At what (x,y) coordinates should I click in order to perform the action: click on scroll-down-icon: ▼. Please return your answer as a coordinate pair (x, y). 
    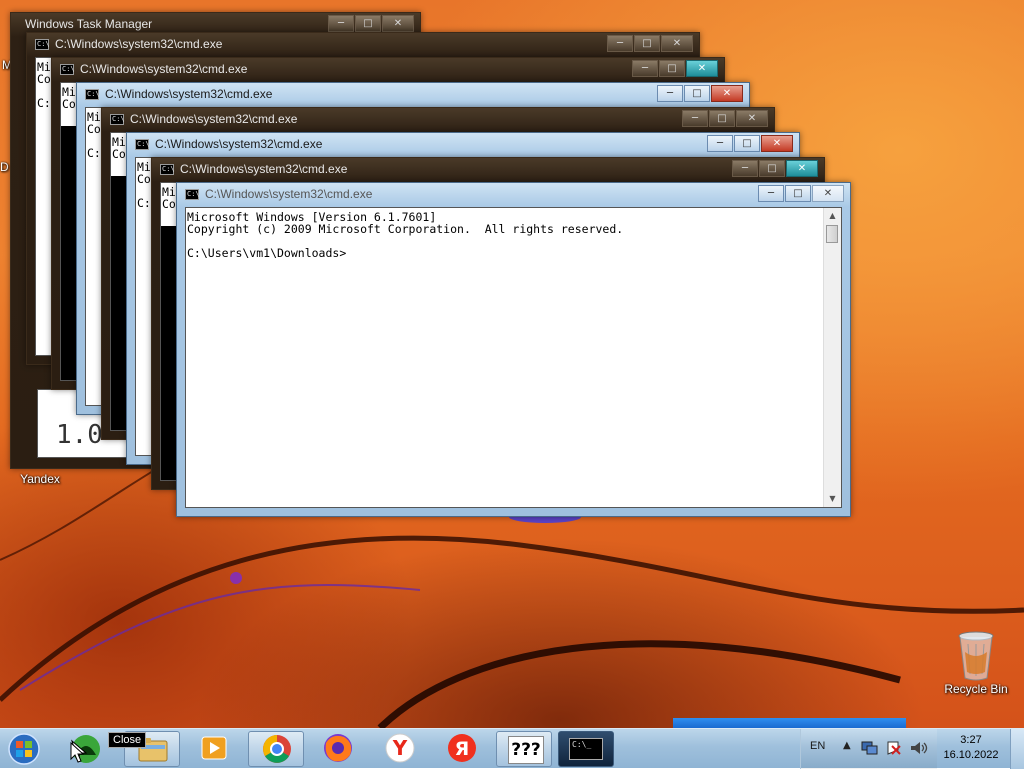
    Looking at the image, I should click on (832, 499).